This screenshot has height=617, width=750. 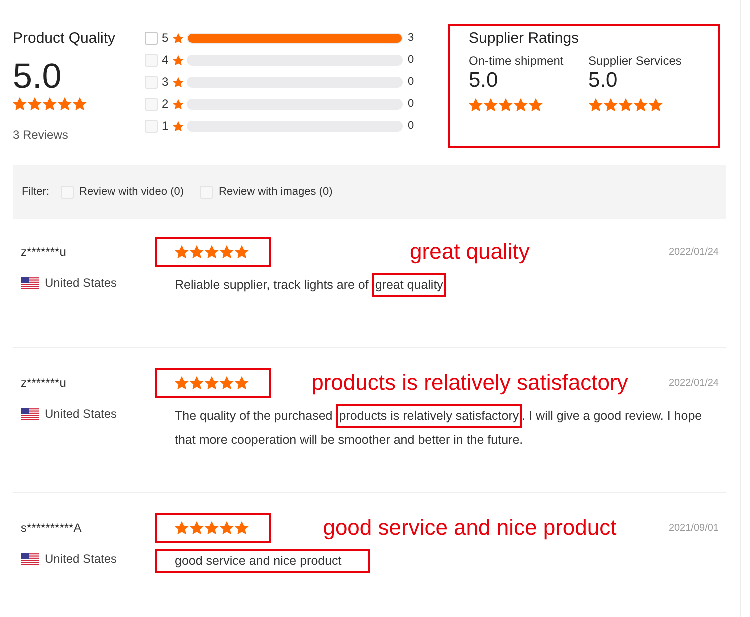 What do you see at coordinates (36, 192) in the screenshot?
I see `filter-label: Filter:` at bounding box center [36, 192].